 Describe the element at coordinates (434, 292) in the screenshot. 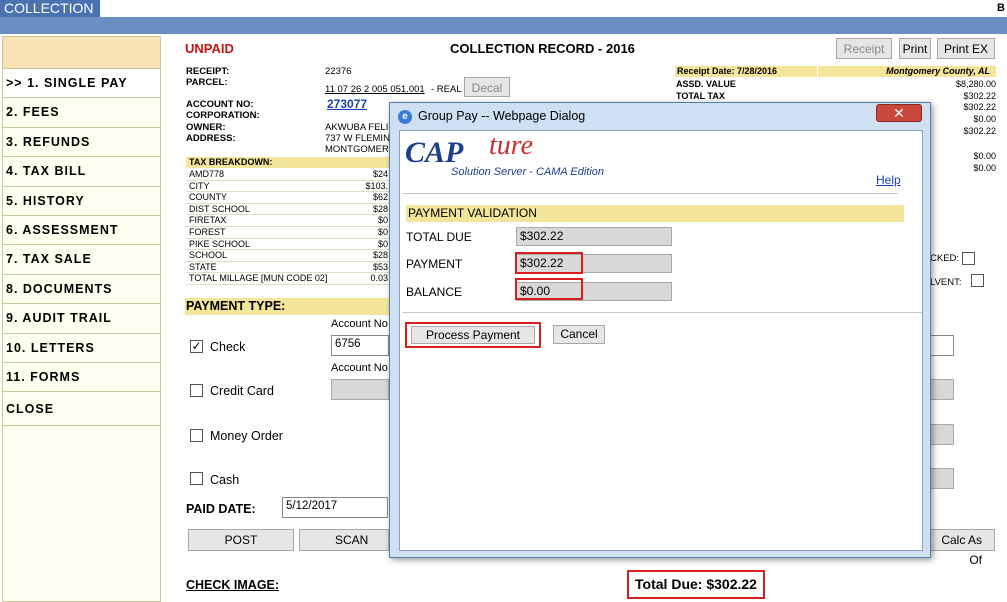

I see `dialog-balance-label: BALANCE` at that location.